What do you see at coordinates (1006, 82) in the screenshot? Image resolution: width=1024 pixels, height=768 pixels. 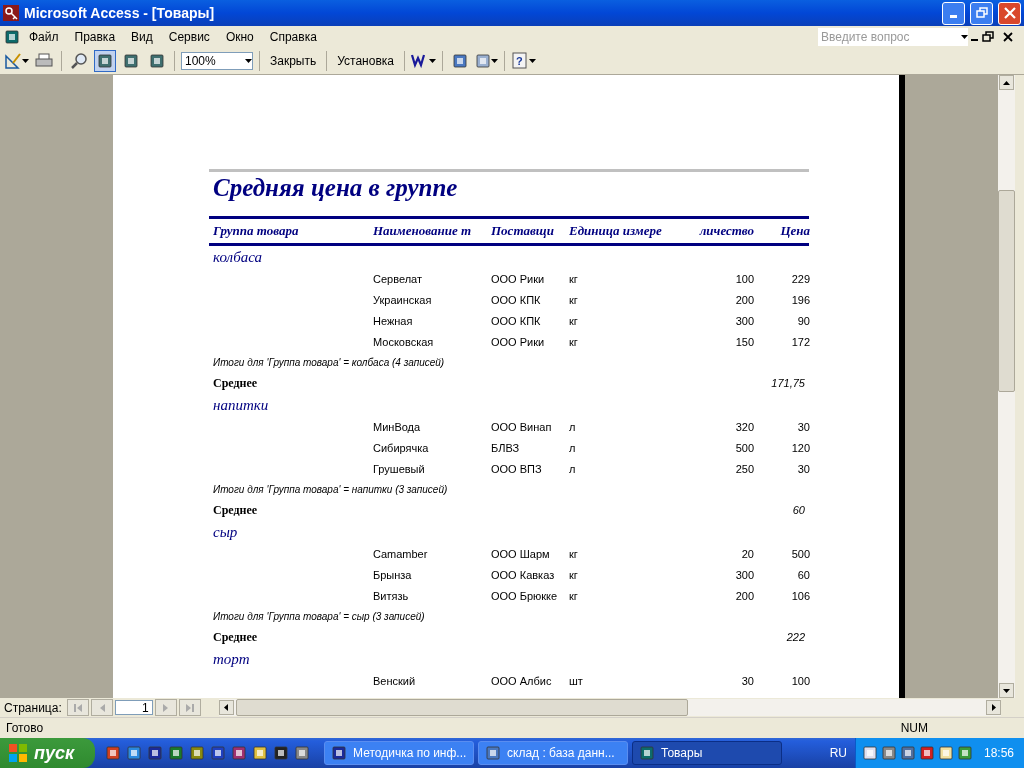 I see `scroll-up-icon` at bounding box center [1006, 82].